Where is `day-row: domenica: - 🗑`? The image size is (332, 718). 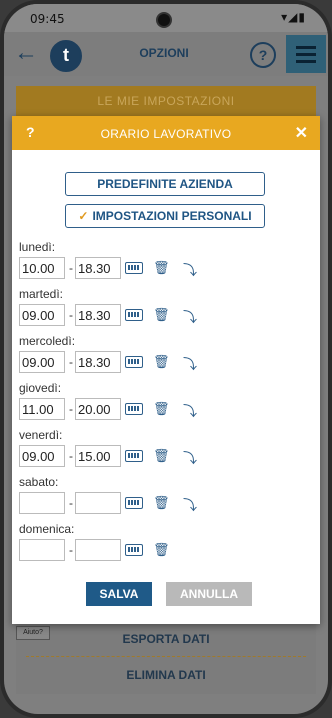
day-row: domenica: - 🗑 is located at coordinates (169, 545).